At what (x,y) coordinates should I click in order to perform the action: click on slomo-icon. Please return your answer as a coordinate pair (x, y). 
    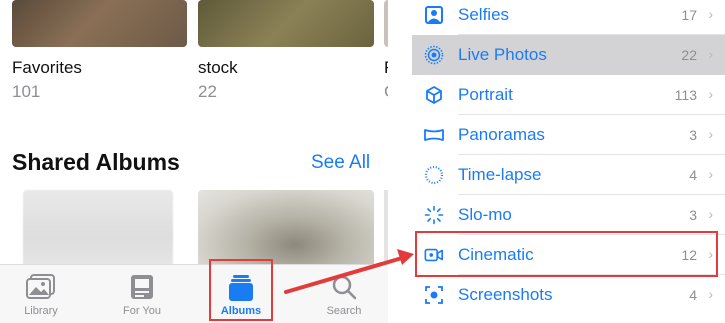
    Looking at the image, I should click on (434, 215).